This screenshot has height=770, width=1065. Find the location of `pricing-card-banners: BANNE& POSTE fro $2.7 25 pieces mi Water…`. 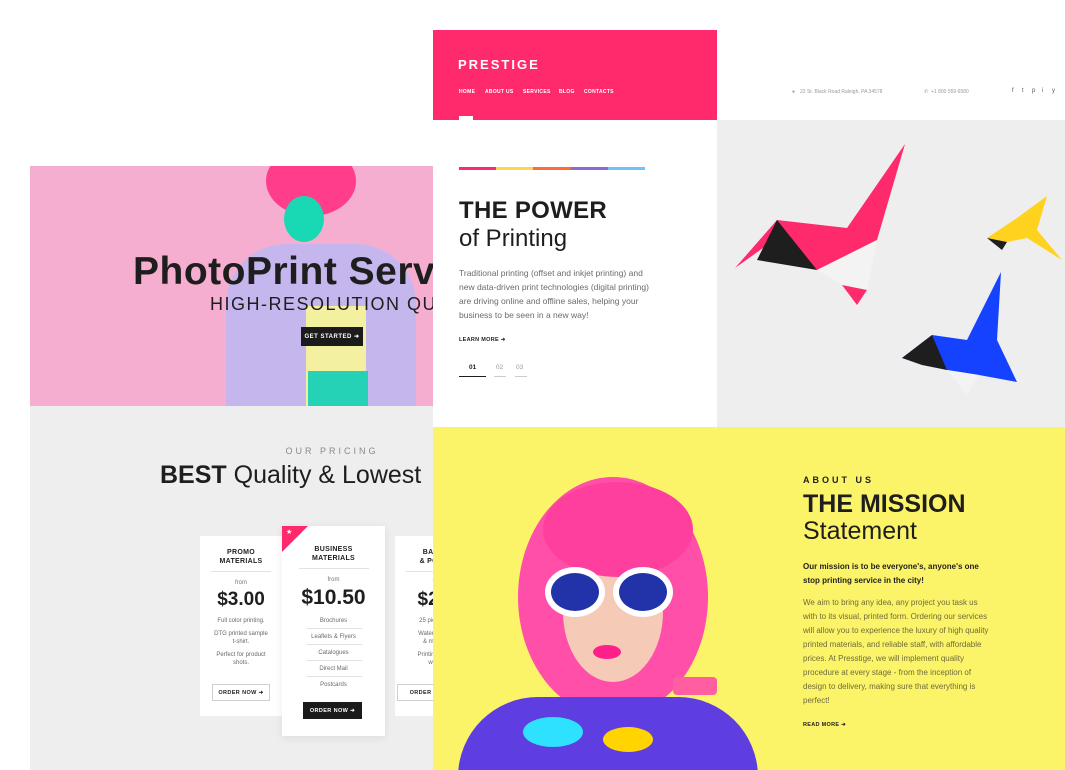

pricing-card-banners: BANNE& POSTE fro $2.7 25 pieces mi Water… is located at coordinates (414, 626).